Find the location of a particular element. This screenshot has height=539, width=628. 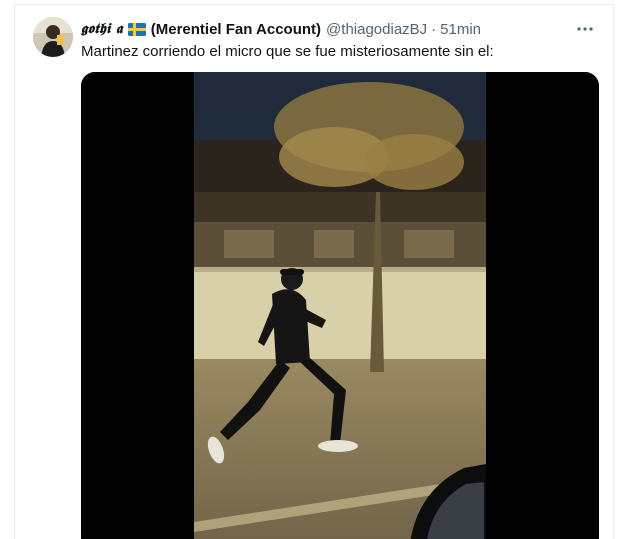

user-handle: @thiagodiazBJ is located at coordinates (376, 29).